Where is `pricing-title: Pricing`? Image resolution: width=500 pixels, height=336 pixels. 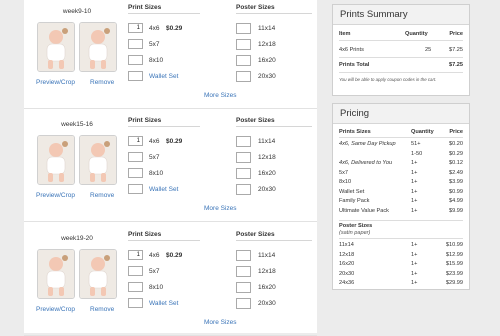
pricing-title: Pricing is located at coordinates (401, 114).